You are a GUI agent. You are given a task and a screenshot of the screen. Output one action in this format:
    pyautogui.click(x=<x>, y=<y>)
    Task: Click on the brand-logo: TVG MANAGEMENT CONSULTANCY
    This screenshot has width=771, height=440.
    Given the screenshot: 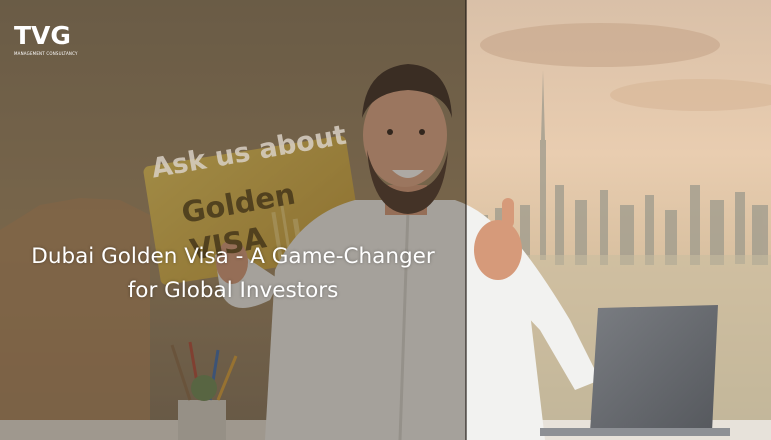 What is the action you would take?
    pyautogui.click(x=49, y=42)
    